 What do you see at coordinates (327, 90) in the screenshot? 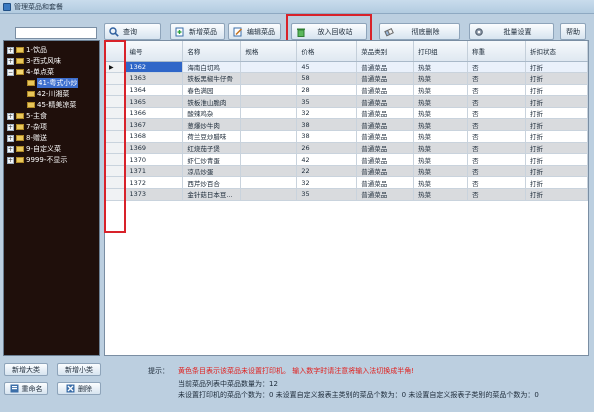
I see `table-cell: 28` at bounding box center [327, 90].